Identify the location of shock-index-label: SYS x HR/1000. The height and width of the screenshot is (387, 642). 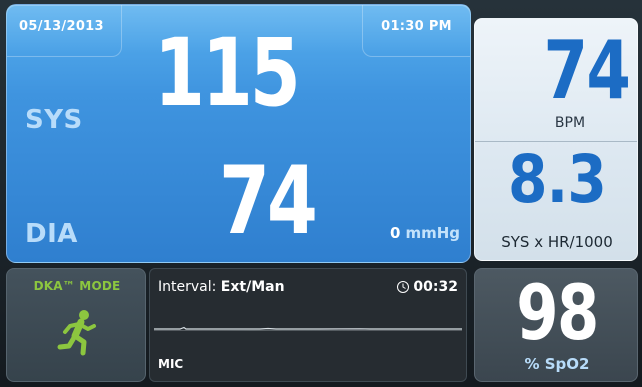
(557, 242).